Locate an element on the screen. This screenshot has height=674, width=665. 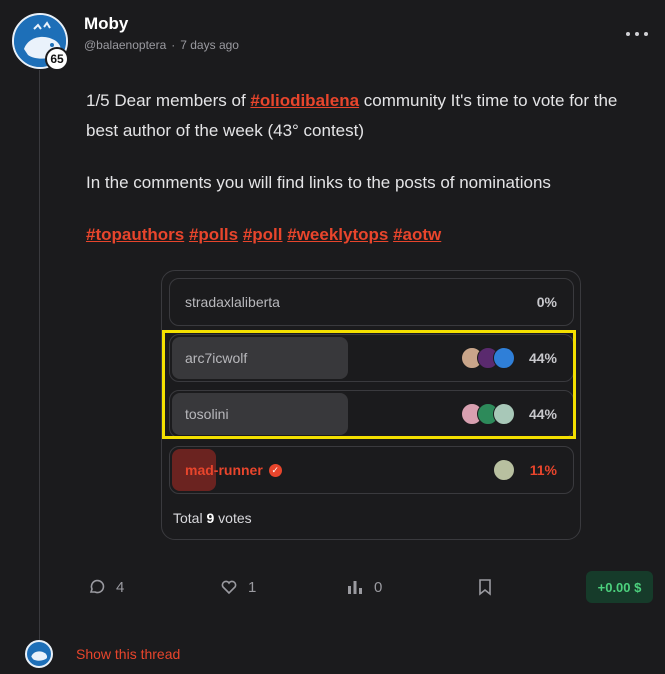
heart-icon is located at coordinates (229, 587).